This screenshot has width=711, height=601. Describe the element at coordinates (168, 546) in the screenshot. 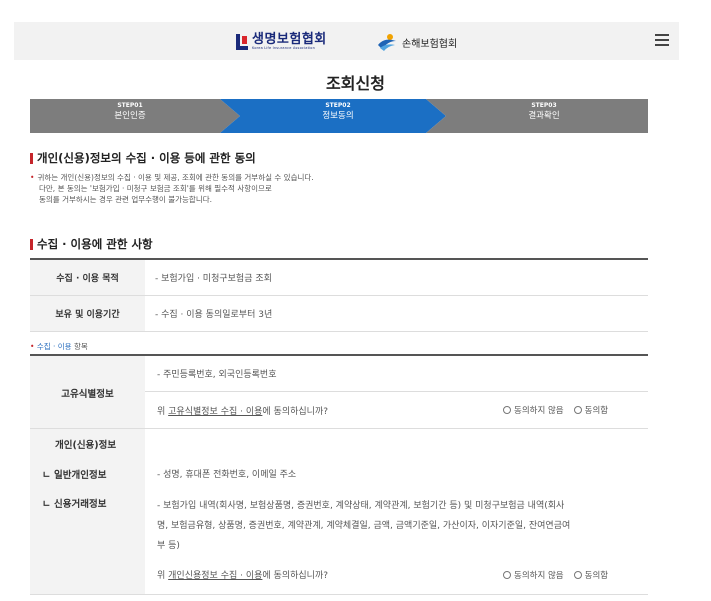

I see `credit-info-line-3: 부 등)` at that location.